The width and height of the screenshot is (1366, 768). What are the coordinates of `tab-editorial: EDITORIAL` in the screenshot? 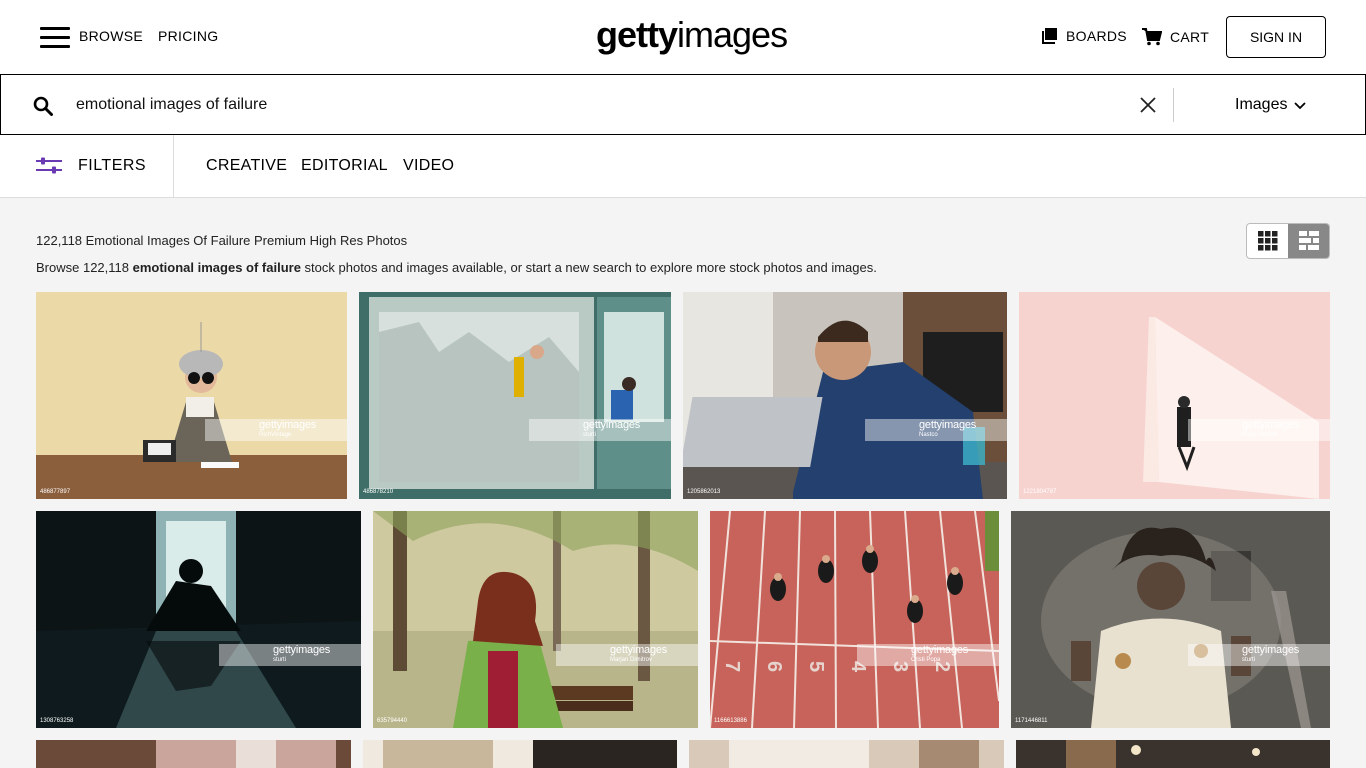 It's located at (344, 166).